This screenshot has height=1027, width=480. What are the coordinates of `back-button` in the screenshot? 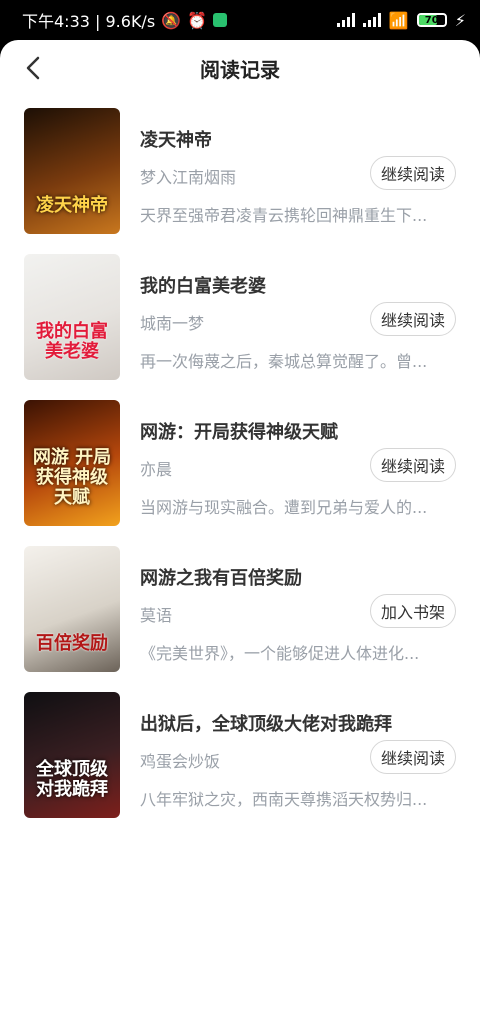 It's located at (34, 68).